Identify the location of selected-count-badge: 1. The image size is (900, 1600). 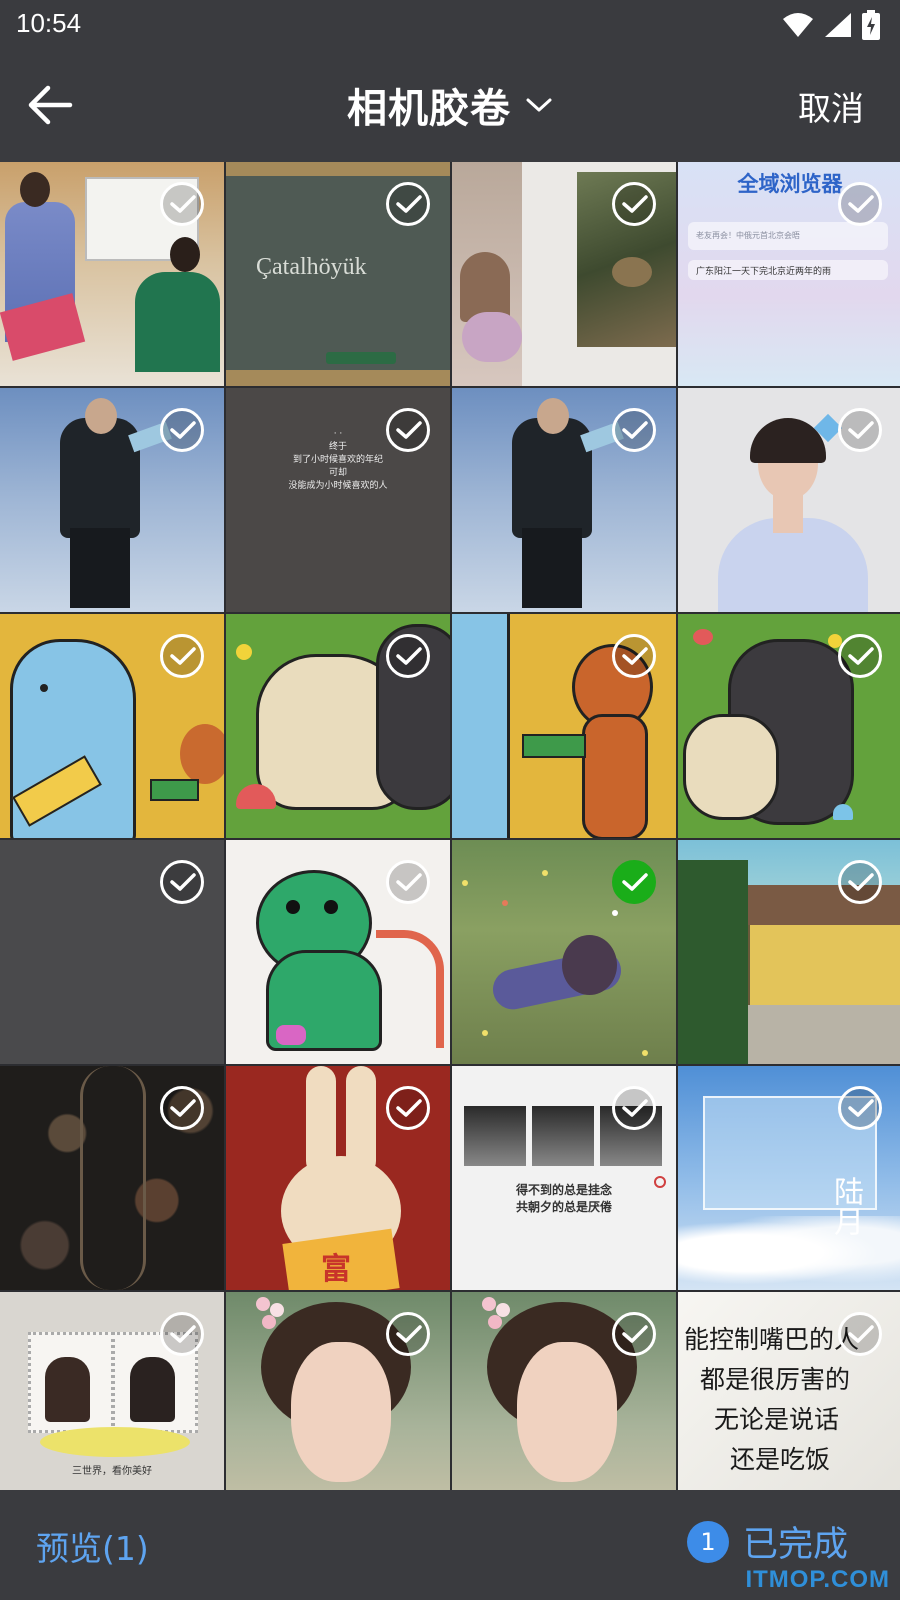
(707, 1541).